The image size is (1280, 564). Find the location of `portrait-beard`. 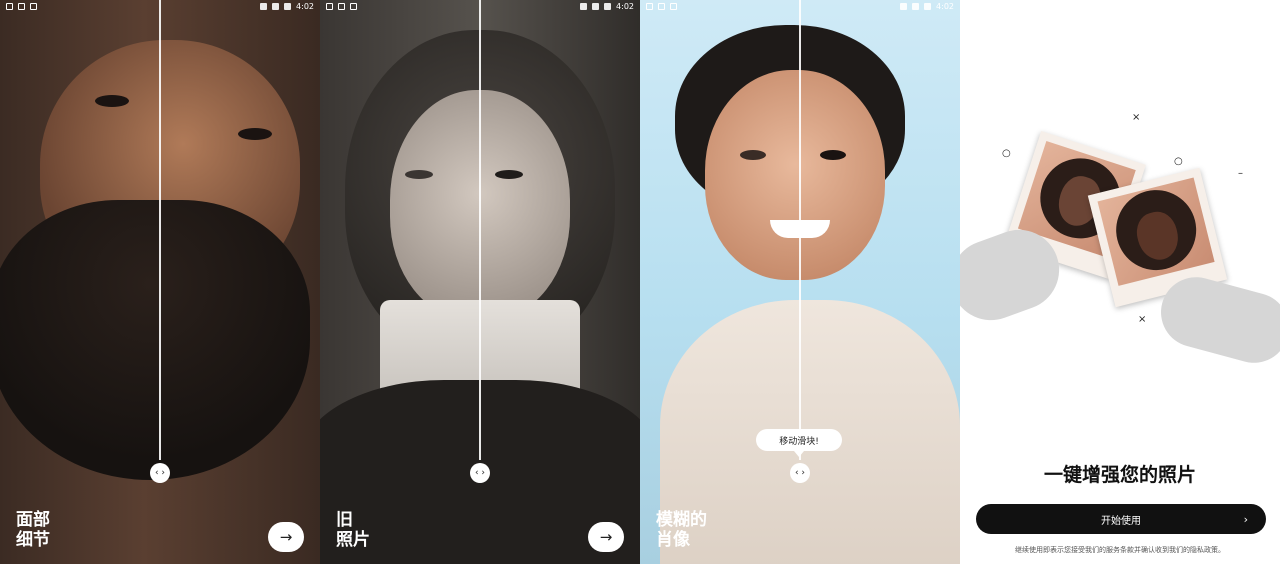

portrait-beard is located at coordinates (155, 340).